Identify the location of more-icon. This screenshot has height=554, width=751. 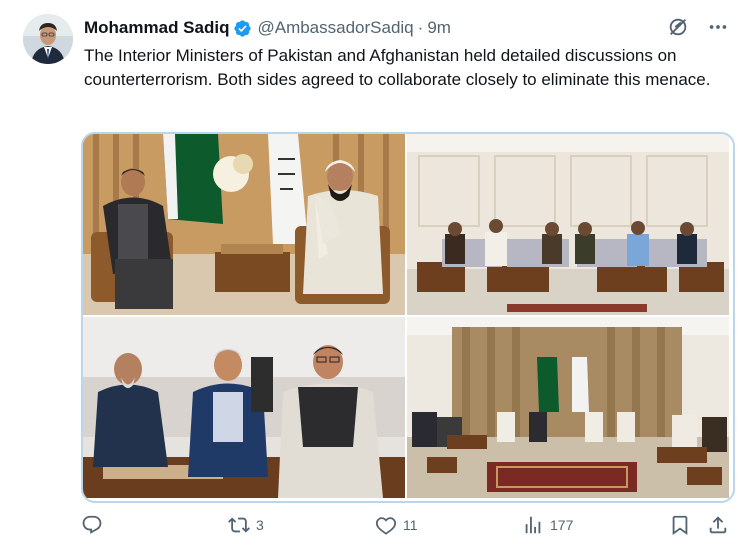
(718, 27).